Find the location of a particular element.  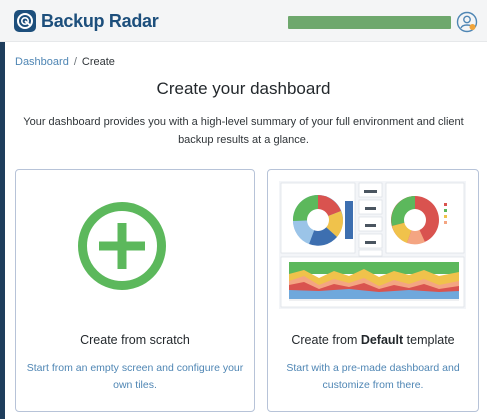

top-bar: Backup Radar is located at coordinates (243, 21).